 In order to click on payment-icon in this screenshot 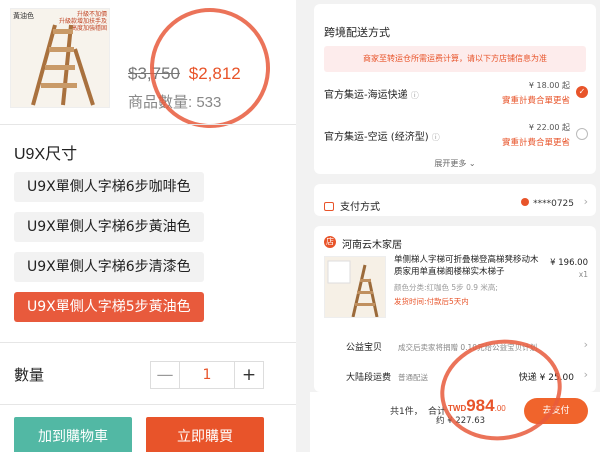, I will do `click(329, 206)`.